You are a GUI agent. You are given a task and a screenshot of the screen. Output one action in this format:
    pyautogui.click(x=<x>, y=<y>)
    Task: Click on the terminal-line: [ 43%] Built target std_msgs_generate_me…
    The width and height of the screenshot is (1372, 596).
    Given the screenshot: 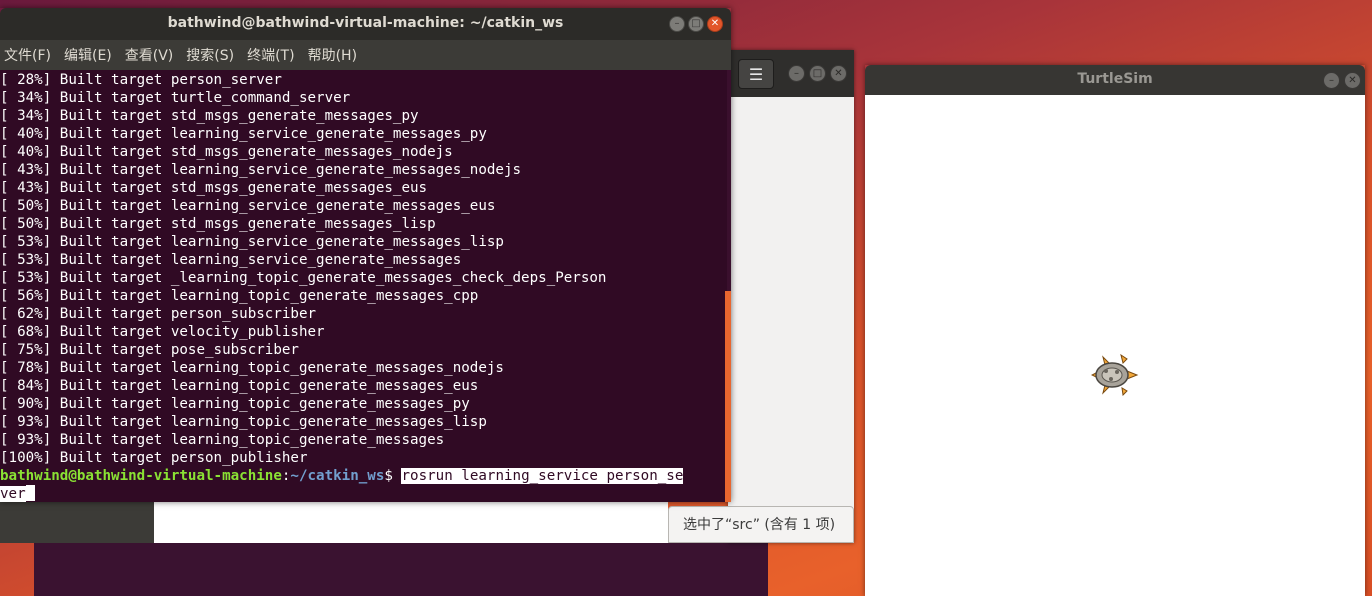 What is the action you would take?
    pyautogui.click(x=214, y=188)
    